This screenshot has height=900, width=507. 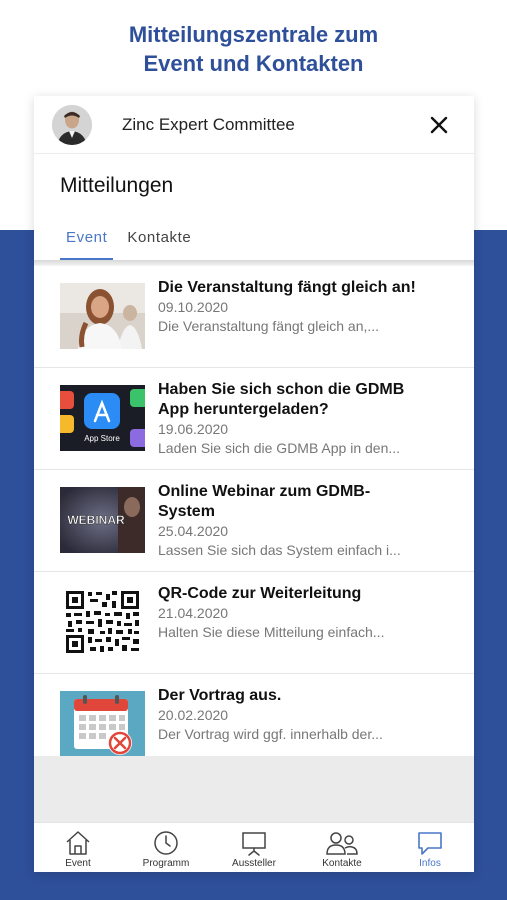 What do you see at coordinates (102, 316) in the screenshot?
I see `woman-photo-thumbnail` at bounding box center [102, 316].